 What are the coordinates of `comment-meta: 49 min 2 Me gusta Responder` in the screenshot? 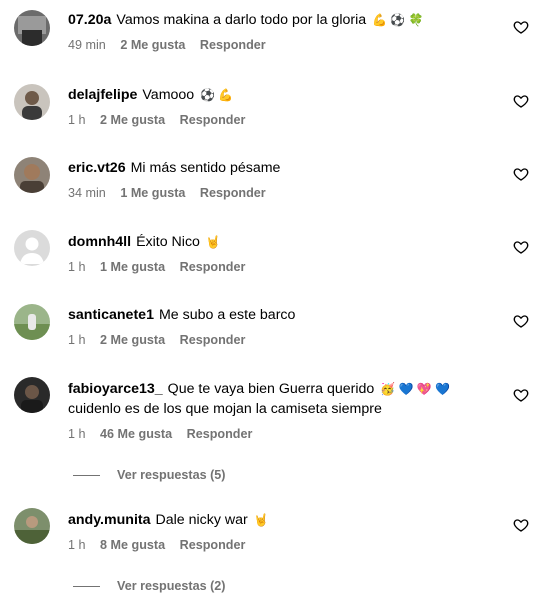 It's located at (284, 45).